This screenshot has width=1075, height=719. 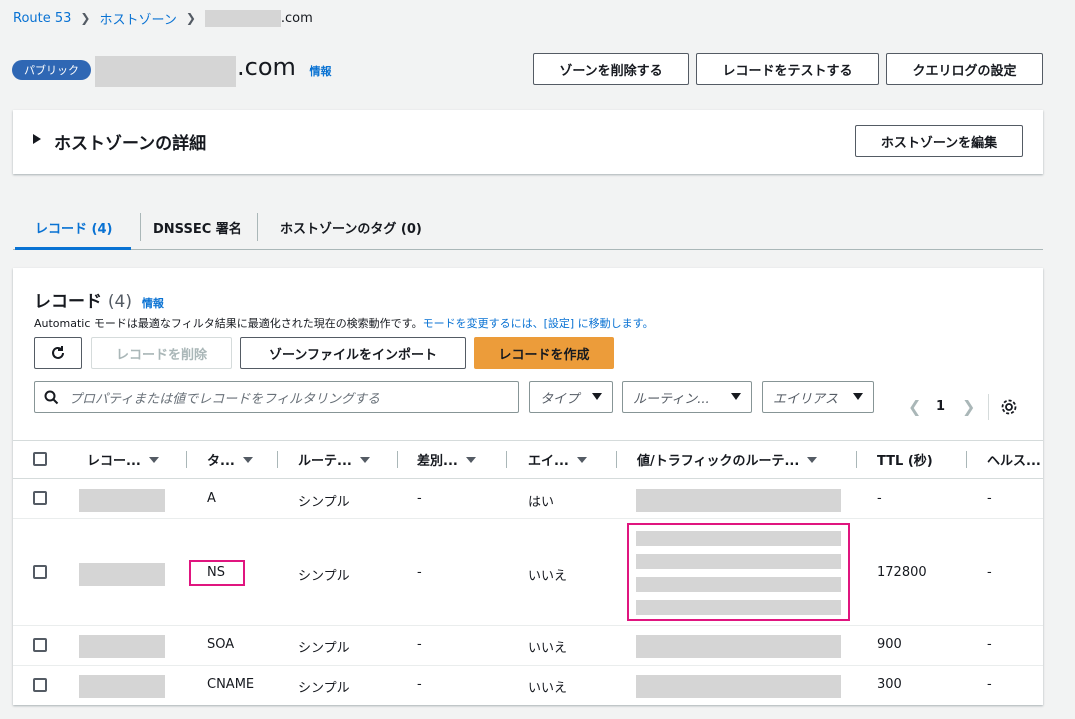 What do you see at coordinates (211, 498) in the screenshot?
I see `cell-type: A` at bounding box center [211, 498].